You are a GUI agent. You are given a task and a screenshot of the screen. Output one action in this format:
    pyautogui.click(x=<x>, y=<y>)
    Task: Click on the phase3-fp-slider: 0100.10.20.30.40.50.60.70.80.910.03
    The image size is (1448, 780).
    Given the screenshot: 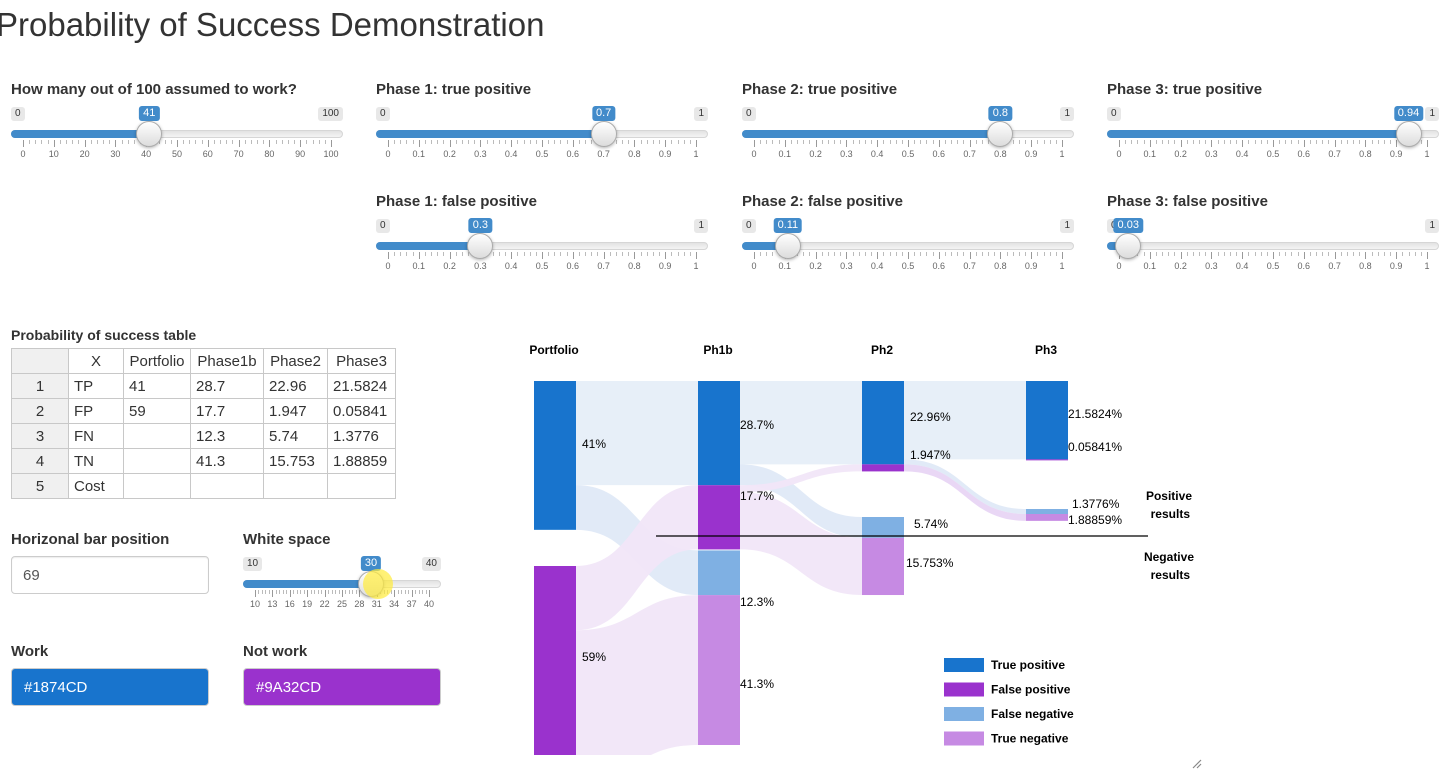 What is the action you would take?
    pyautogui.click(x=1273, y=251)
    